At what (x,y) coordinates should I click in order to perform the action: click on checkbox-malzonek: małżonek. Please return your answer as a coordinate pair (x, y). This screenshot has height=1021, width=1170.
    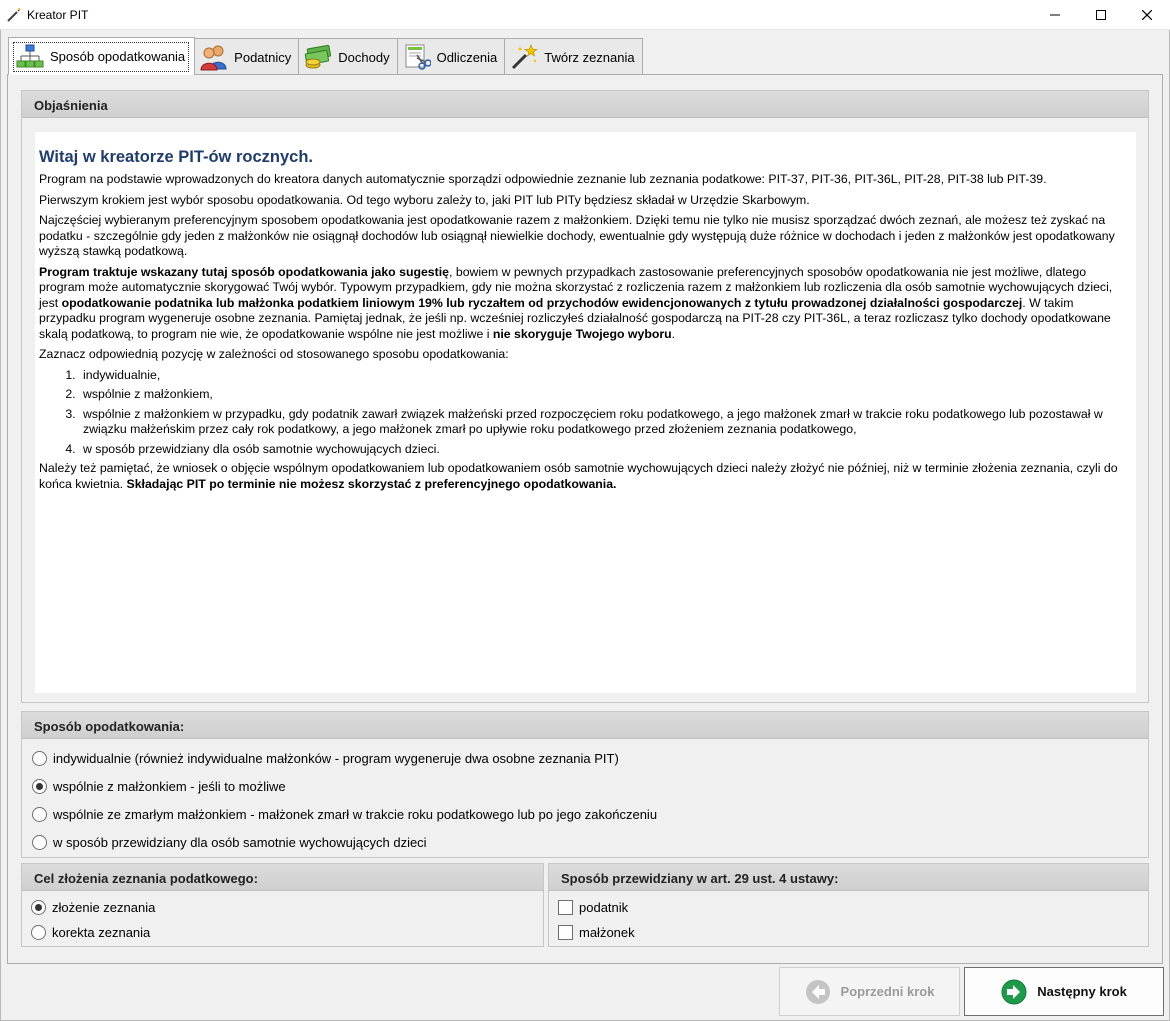
    Looking at the image, I should click on (596, 932).